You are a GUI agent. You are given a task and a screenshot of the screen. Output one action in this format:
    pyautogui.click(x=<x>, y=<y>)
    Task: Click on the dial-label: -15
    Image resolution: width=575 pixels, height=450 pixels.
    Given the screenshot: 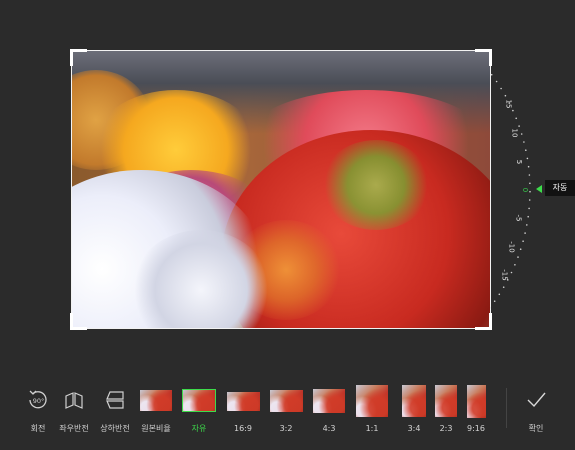 What is the action you would take?
    pyautogui.click(x=504, y=275)
    